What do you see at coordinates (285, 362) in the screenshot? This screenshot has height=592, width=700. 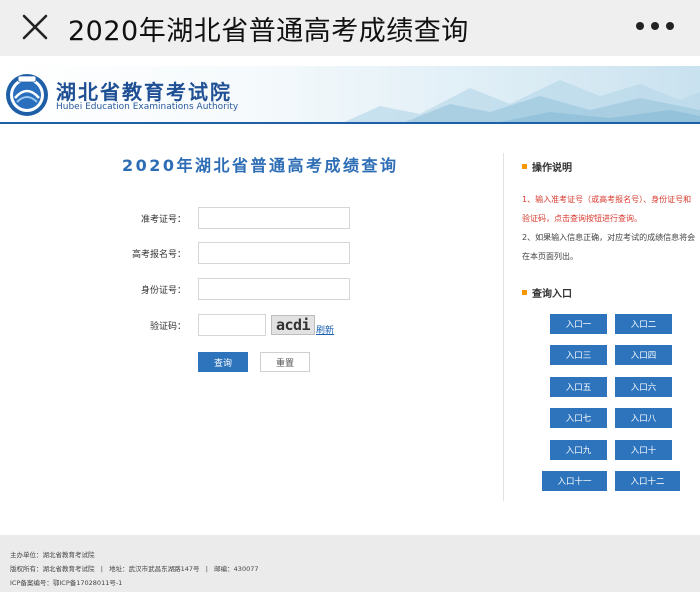 I see `reset-button: 重置` at bounding box center [285, 362].